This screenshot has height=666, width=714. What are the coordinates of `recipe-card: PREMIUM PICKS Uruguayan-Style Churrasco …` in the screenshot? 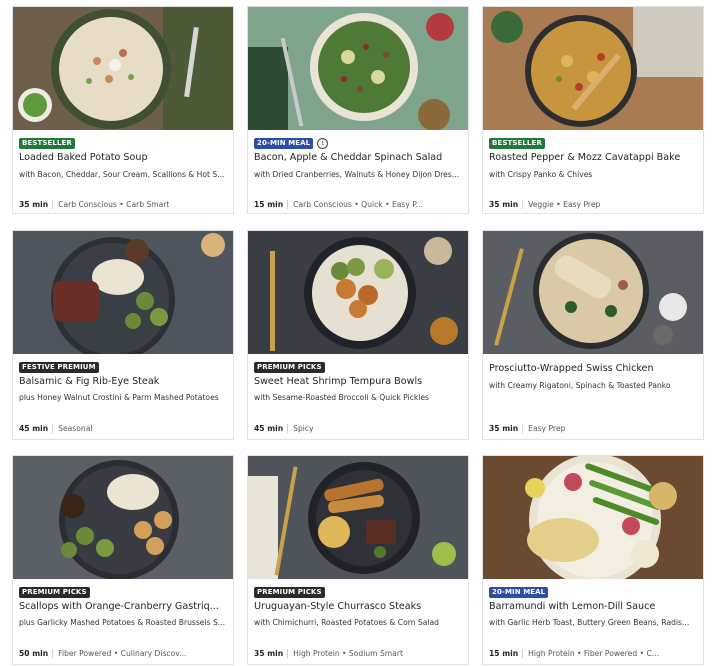 It's located at (358, 560).